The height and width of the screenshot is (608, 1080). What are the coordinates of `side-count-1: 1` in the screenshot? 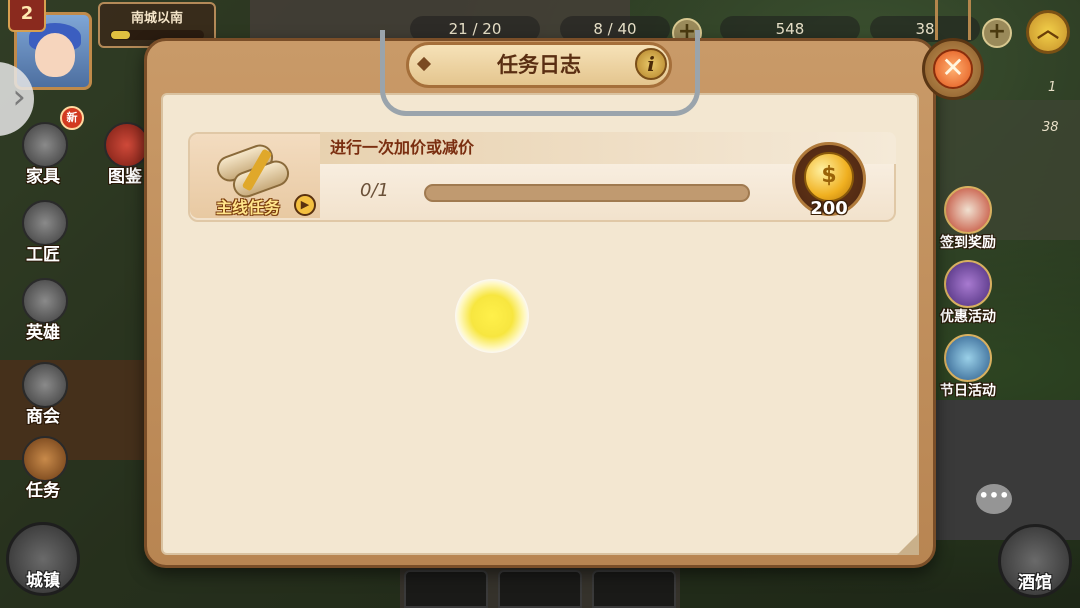 It's located at (1052, 87).